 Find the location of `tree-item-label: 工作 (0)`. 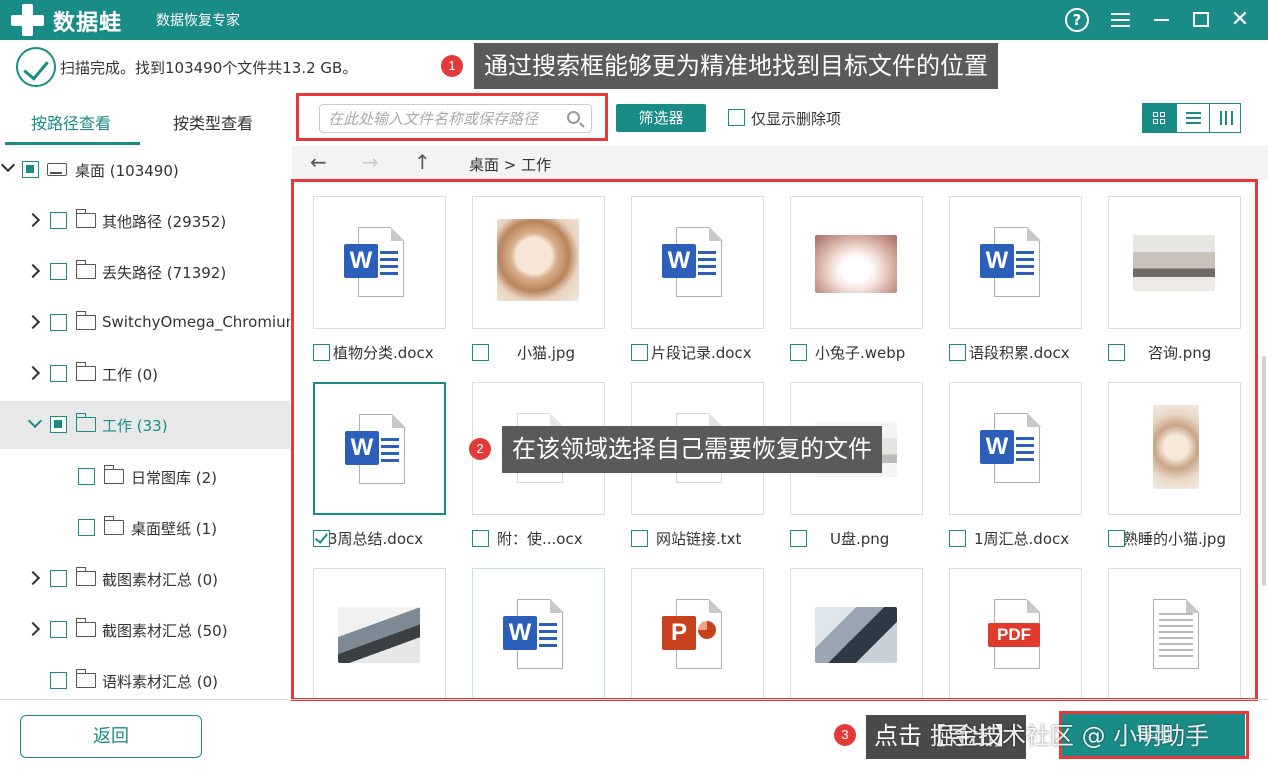

tree-item-label: 工作 (0) is located at coordinates (130, 375).